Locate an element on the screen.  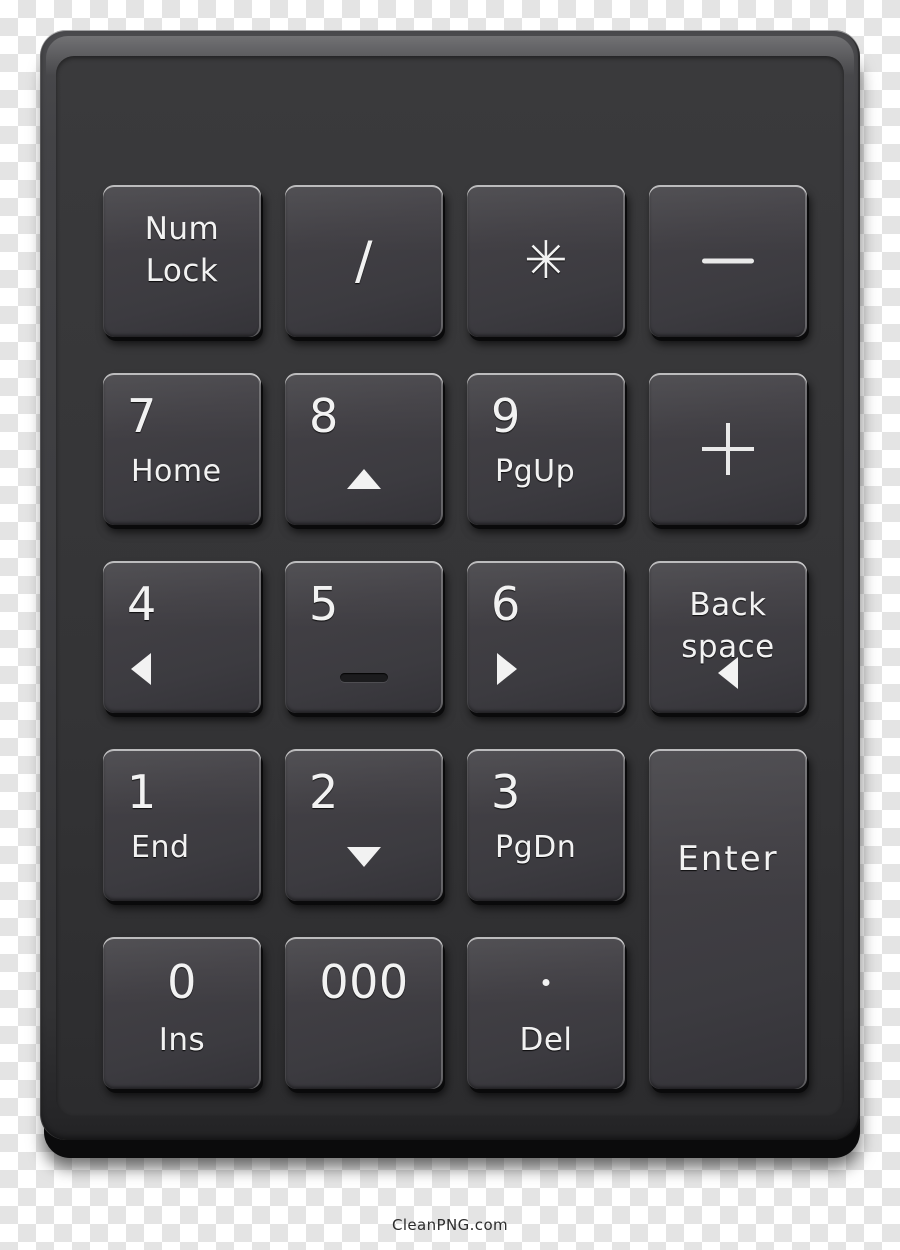
key-backspace: Back space is located at coordinates (728, 637).